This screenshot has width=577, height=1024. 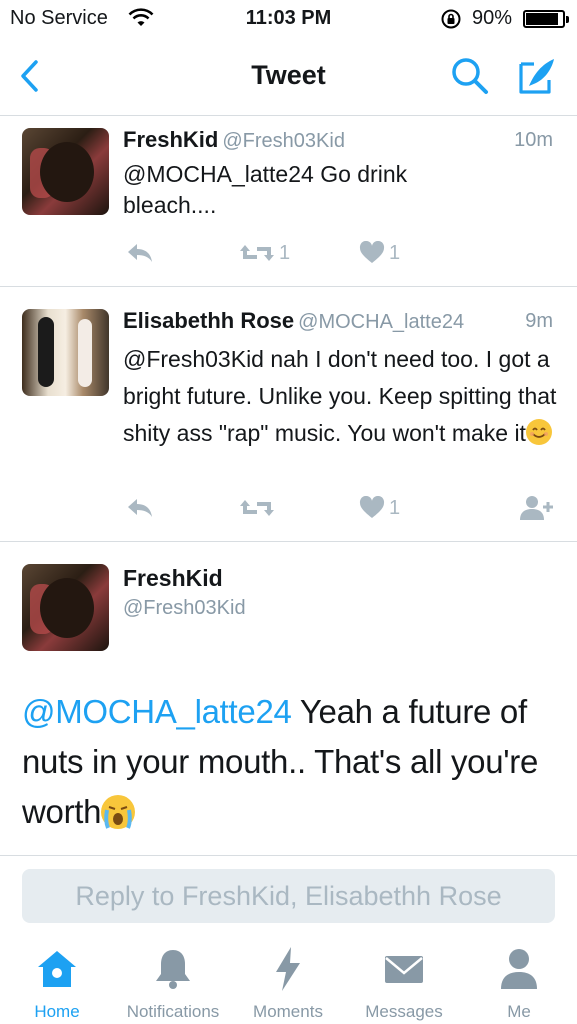 What do you see at coordinates (288, 77) in the screenshot?
I see `nav-bar: Tweet` at bounding box center [288, 77].